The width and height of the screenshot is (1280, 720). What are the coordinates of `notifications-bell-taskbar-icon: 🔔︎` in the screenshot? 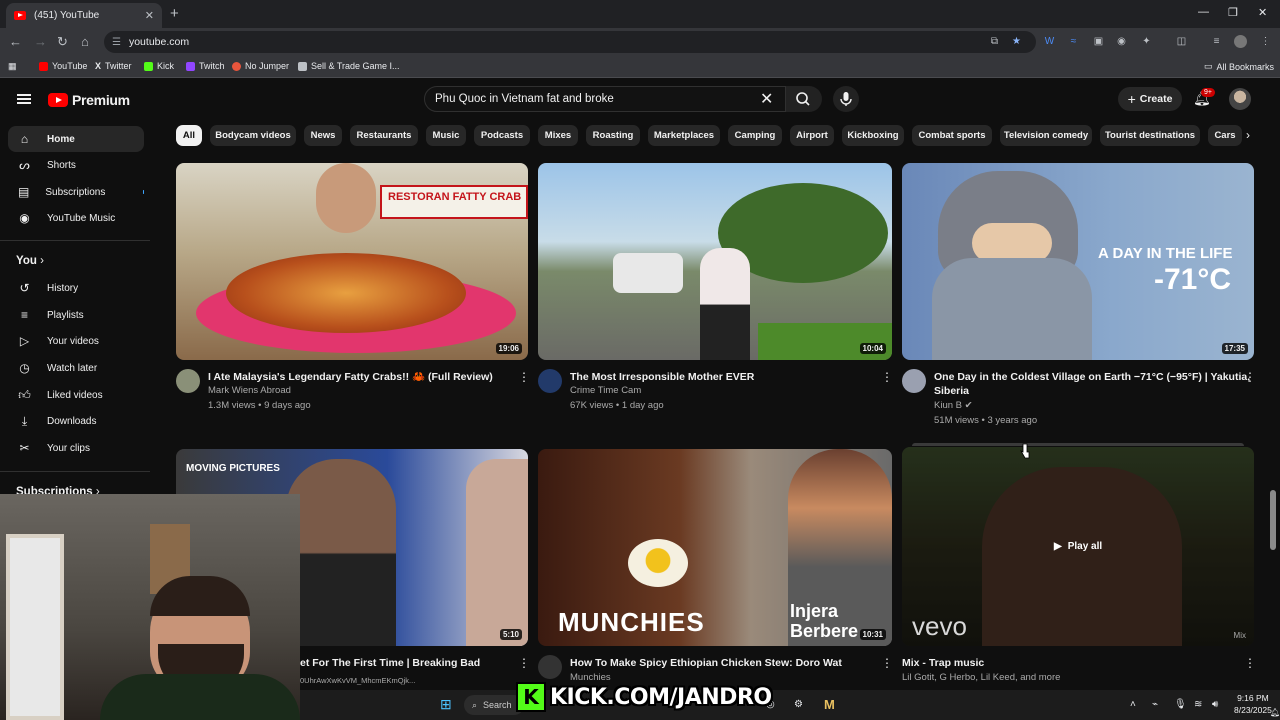 It's located at (1275, 712).